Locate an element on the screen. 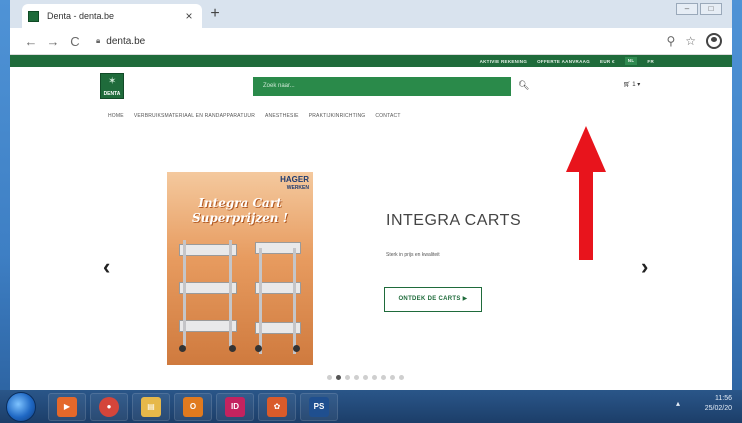 Image resolution: width=742 pixels, height=423 pixels. menu-item-practice: PRAKTIJKINRICHTING is located at coordinates (337, 116).